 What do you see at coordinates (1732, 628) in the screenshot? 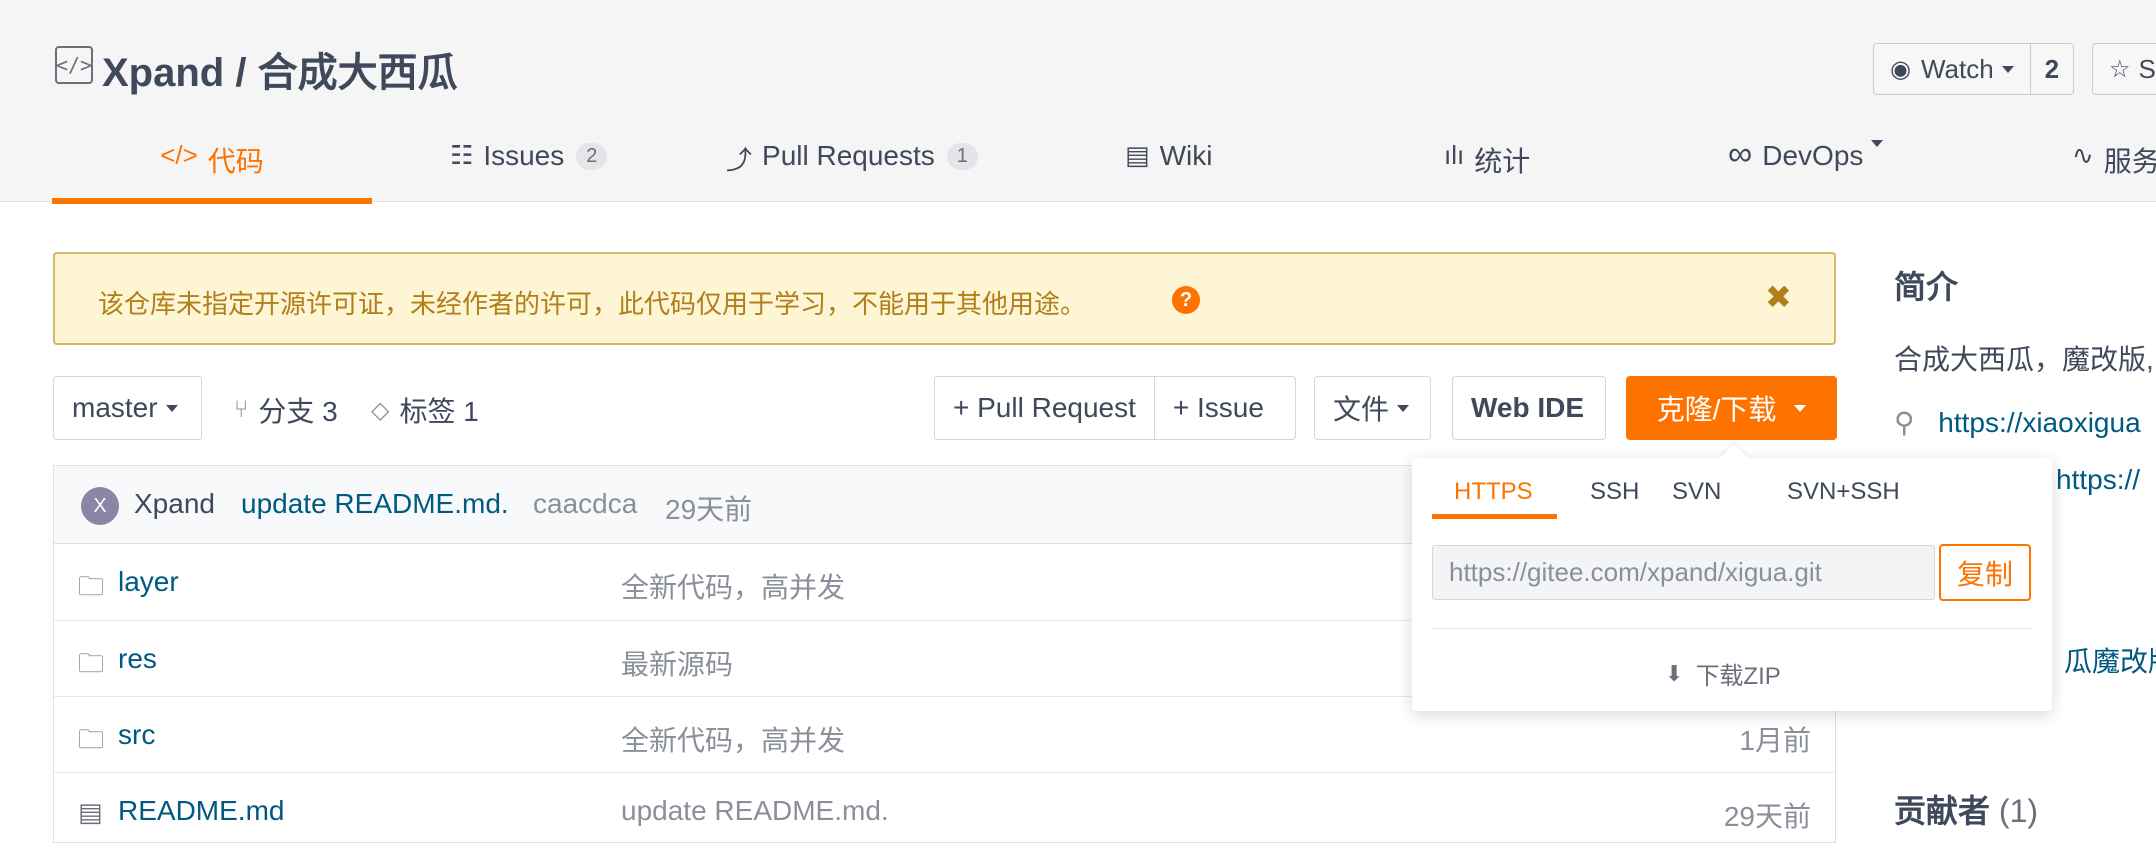
I see `divider` at bounding box center [1732, 628].